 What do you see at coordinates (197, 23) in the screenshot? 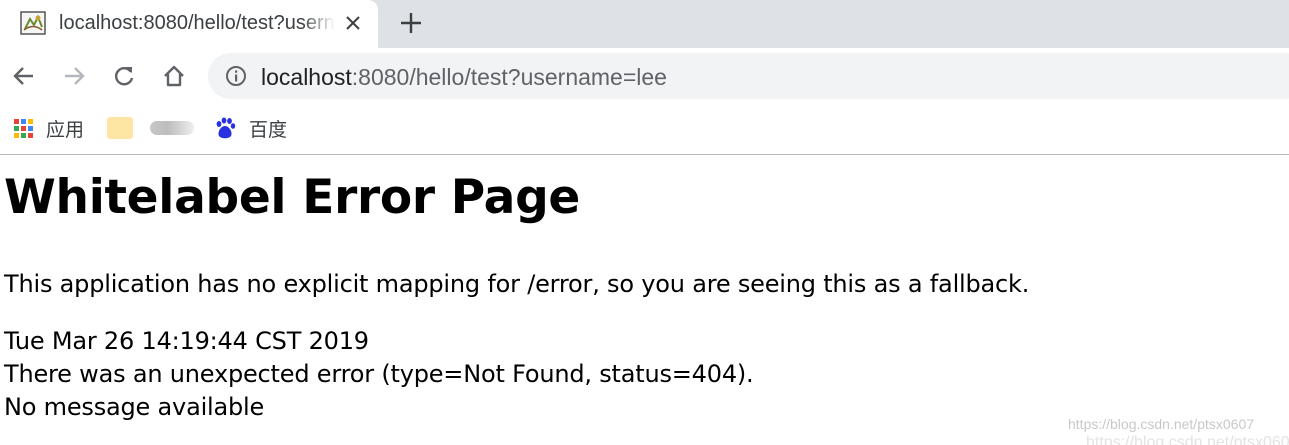
I see `tab-title: localhost:8080/hello/test?username=lee` at bounding box center [197, 23].